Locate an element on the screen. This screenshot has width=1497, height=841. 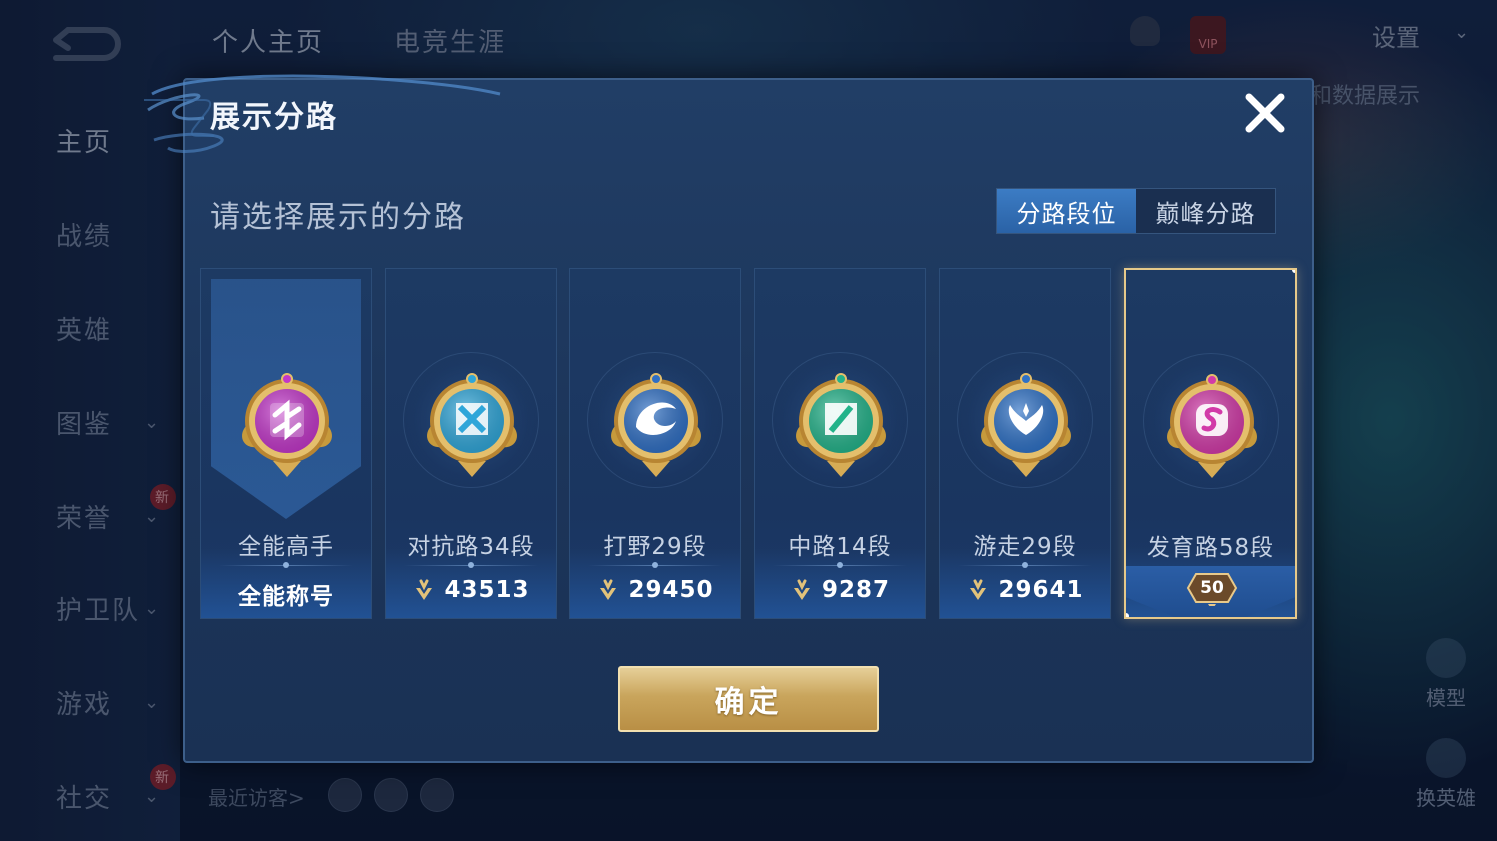
lane-rank-label: 全能高手 is located at coordinates (286, 547).